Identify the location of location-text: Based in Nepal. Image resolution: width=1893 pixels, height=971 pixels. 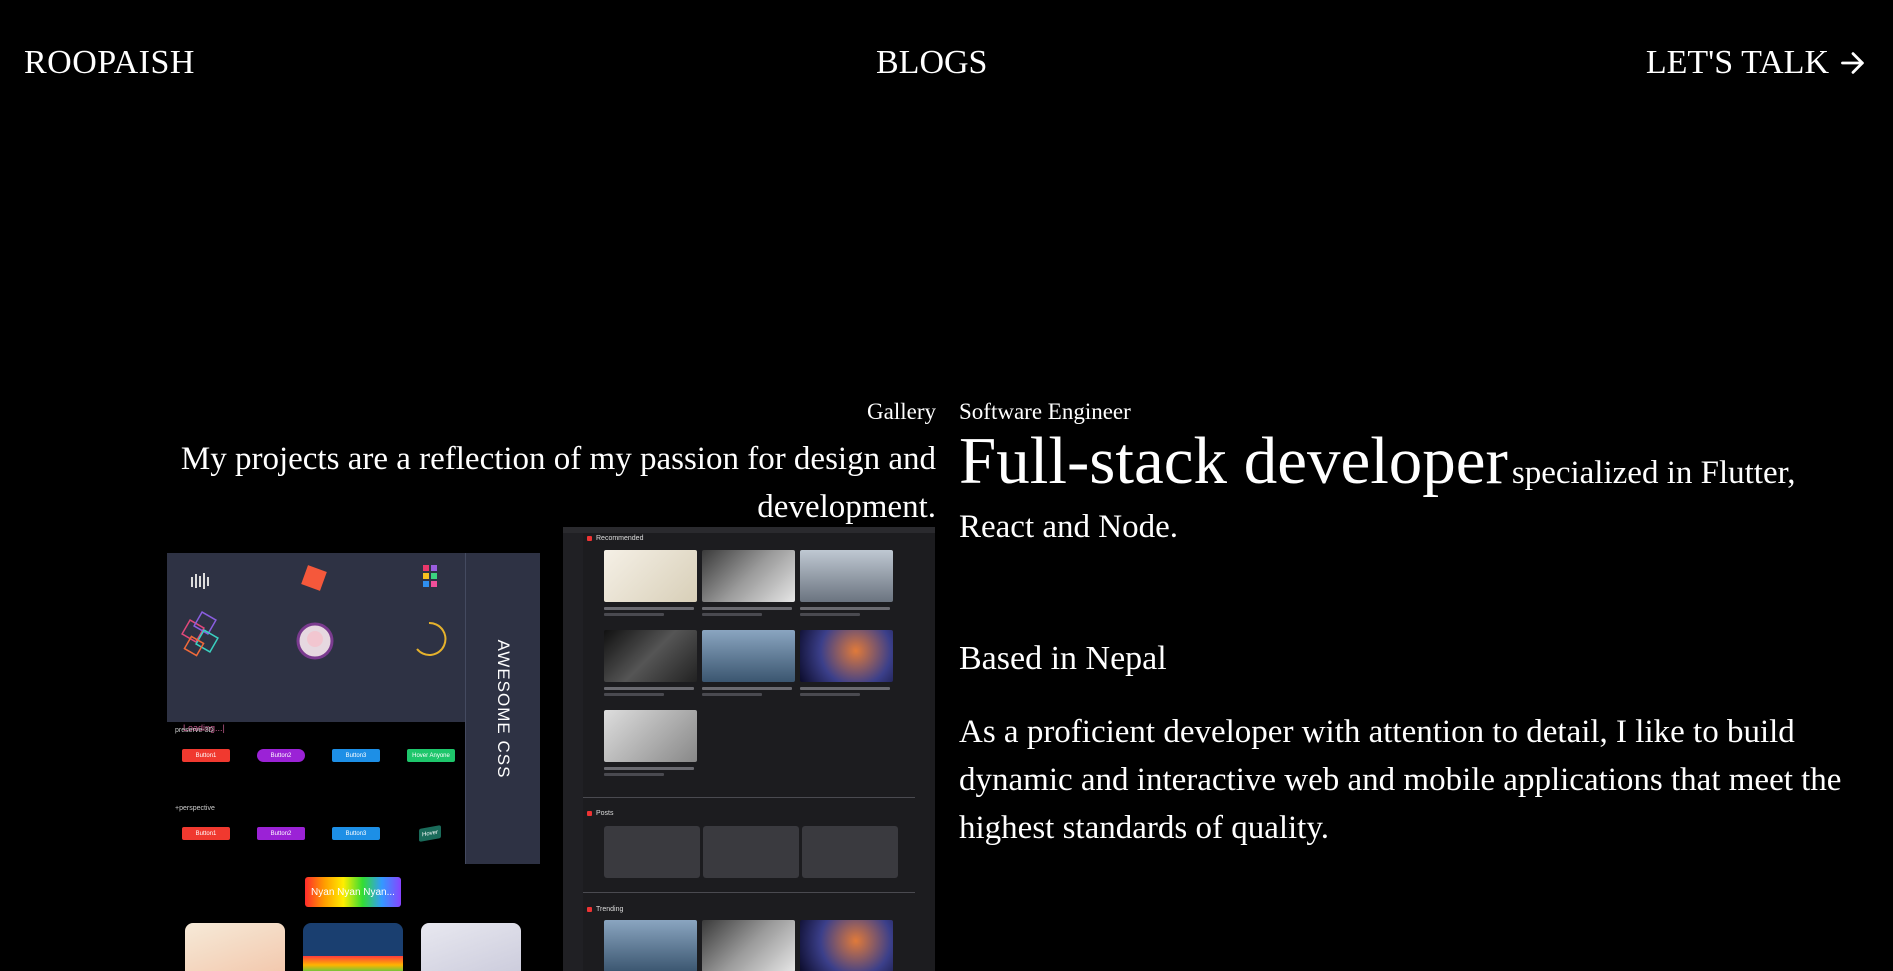
(1063, 658).